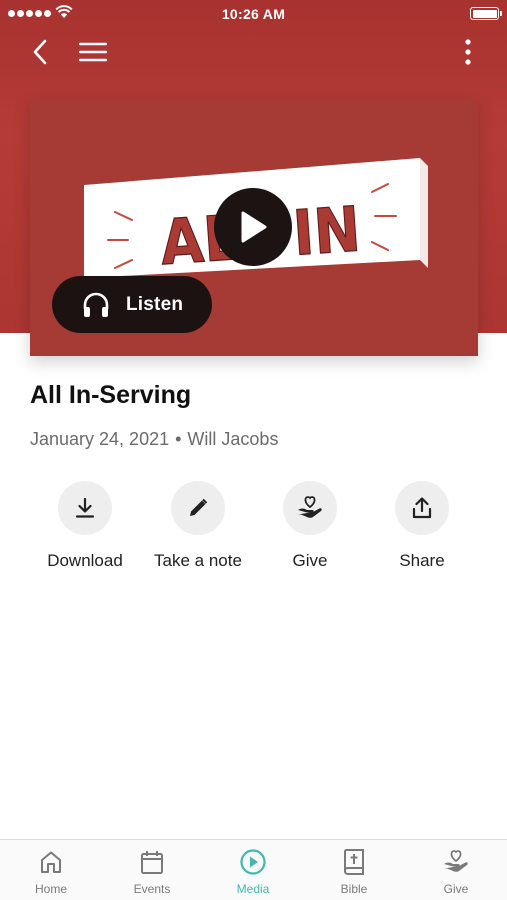 This screenshot has width=507, height=900. I want to click on listen-label: Listen, so click(155, 304).